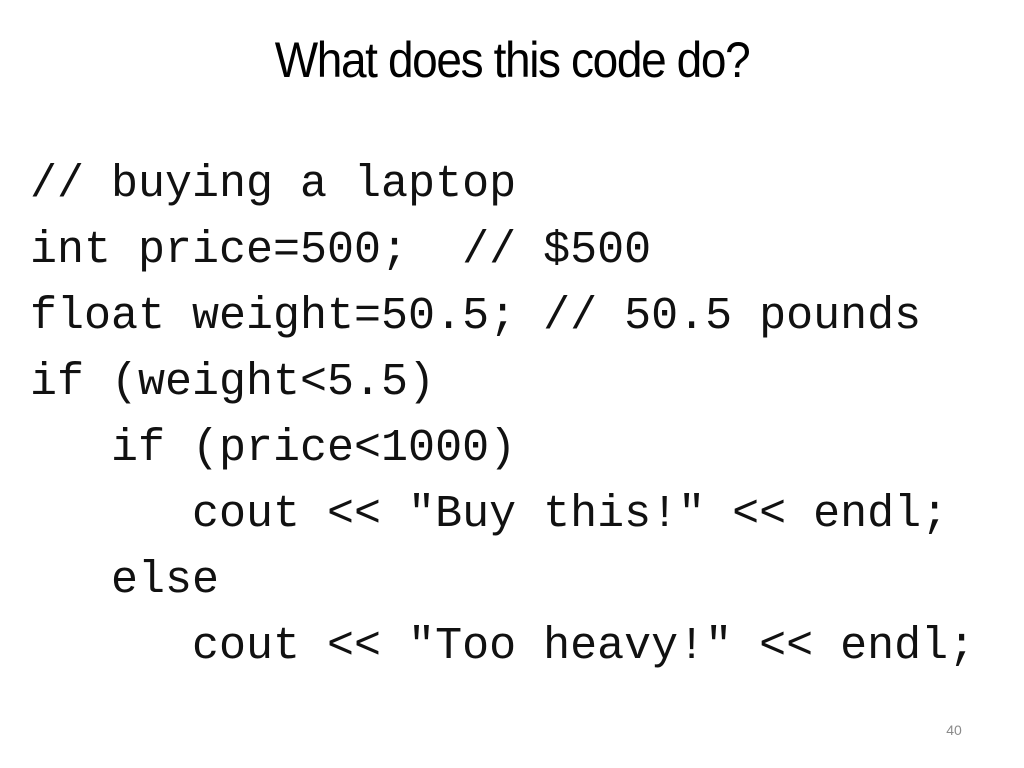 The height and width of the screenshot is (768, 1024). What do you see at coordinates (954, 730) in the screenshot?
I see `page-number: 40` at bounding box center [954, 730].